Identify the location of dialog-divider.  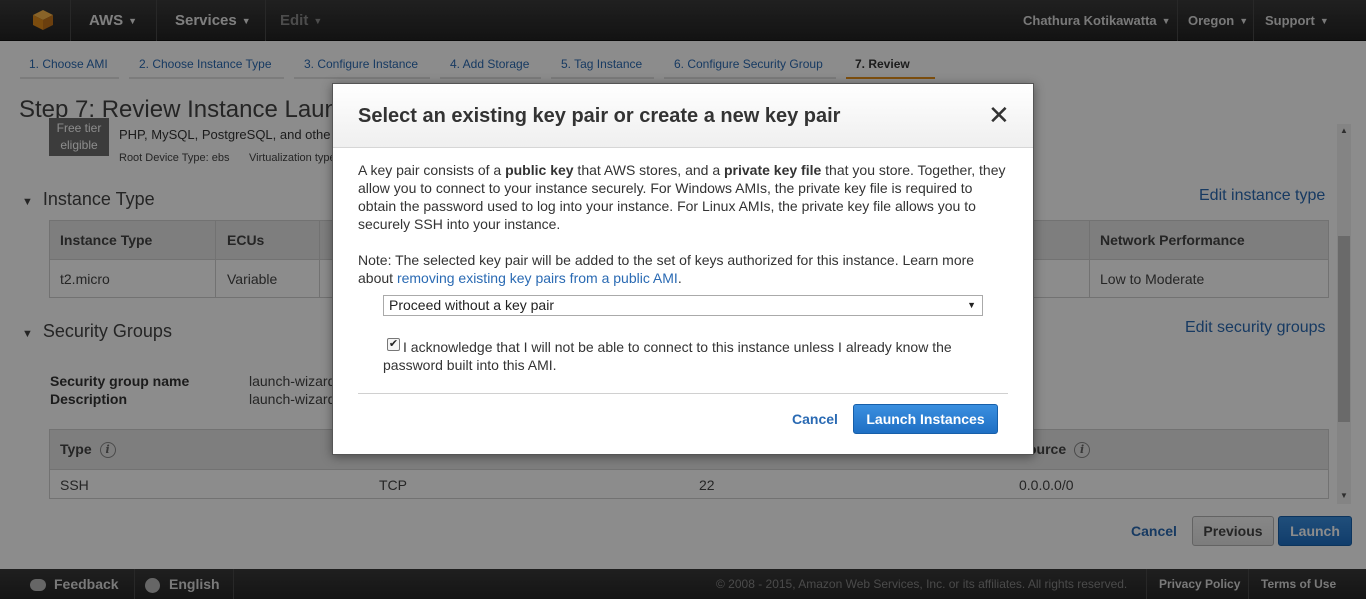
(683, 393).